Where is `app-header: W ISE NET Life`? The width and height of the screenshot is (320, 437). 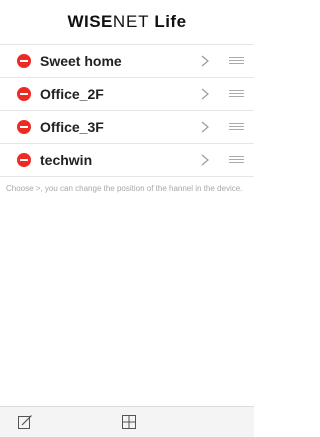
app-header: W ISE NET Life is located at coordinates (127, 22).